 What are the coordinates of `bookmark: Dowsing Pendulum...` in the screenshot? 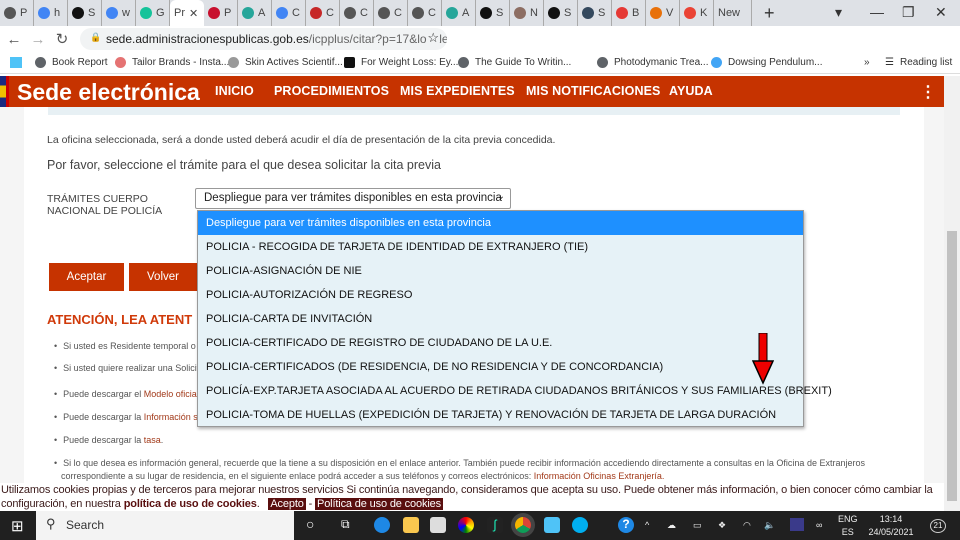 It's located at (767, 62).